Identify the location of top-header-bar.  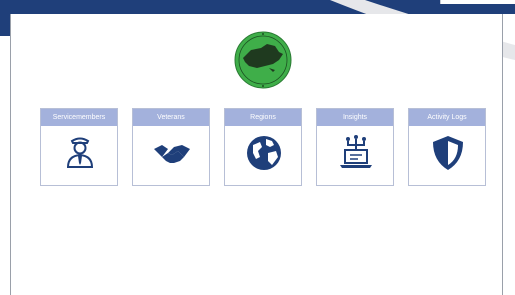
(257, 7).